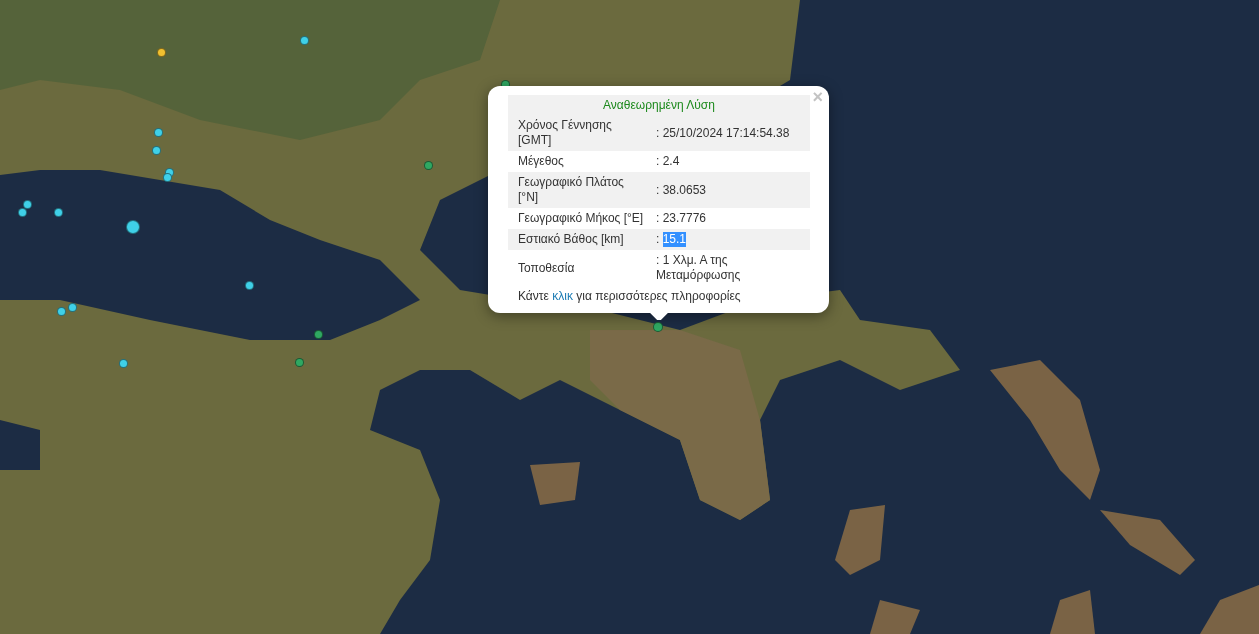 This screenshot has width=1259, height=634. I want to click on field-label: Χρόνος Γέννησης [GMT], so click(565, 133).